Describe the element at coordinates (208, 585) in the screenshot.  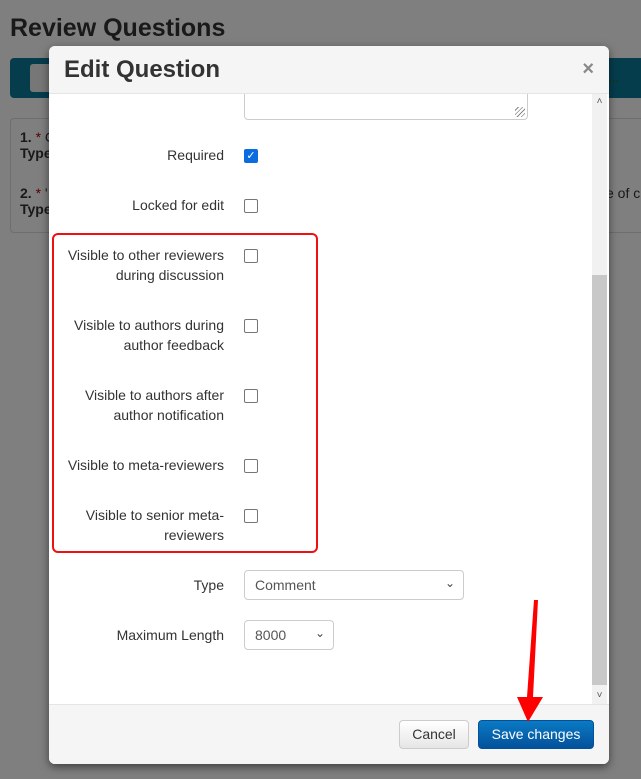
I see `type-label: Type` at that location.